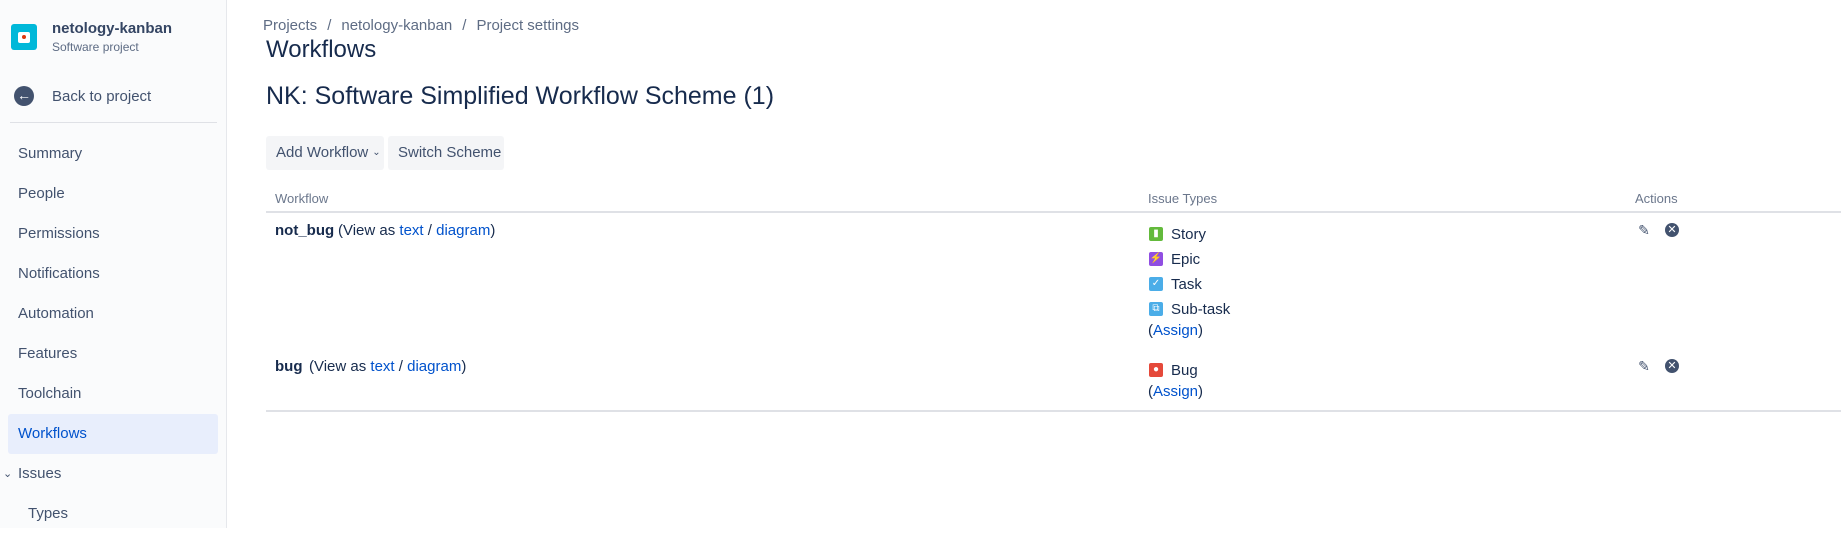  What do you see at coordinates (113, 434) in the screenshot?
I see `sidebar-item-workflows: Workflows` at bounding box center [113, 434].